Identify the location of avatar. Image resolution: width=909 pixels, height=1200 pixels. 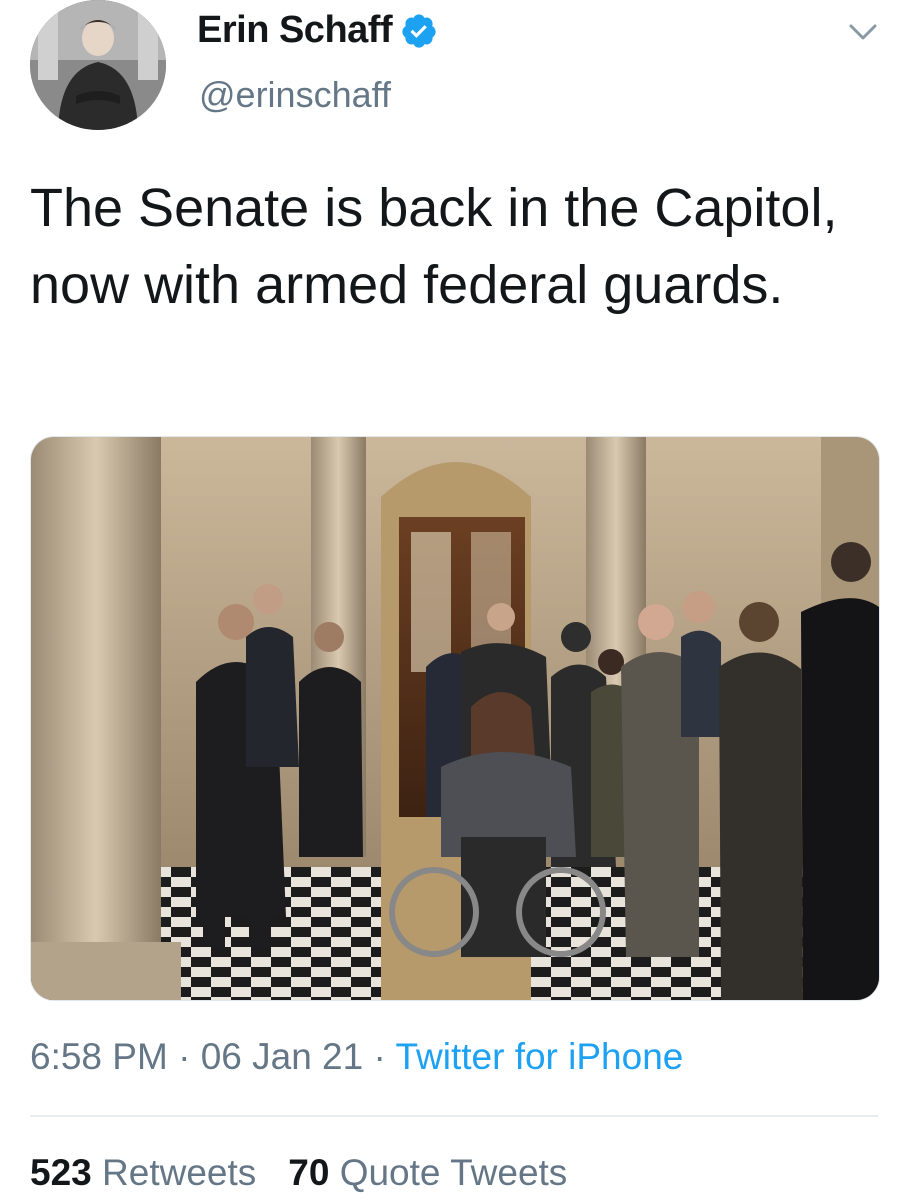
(98, 65).